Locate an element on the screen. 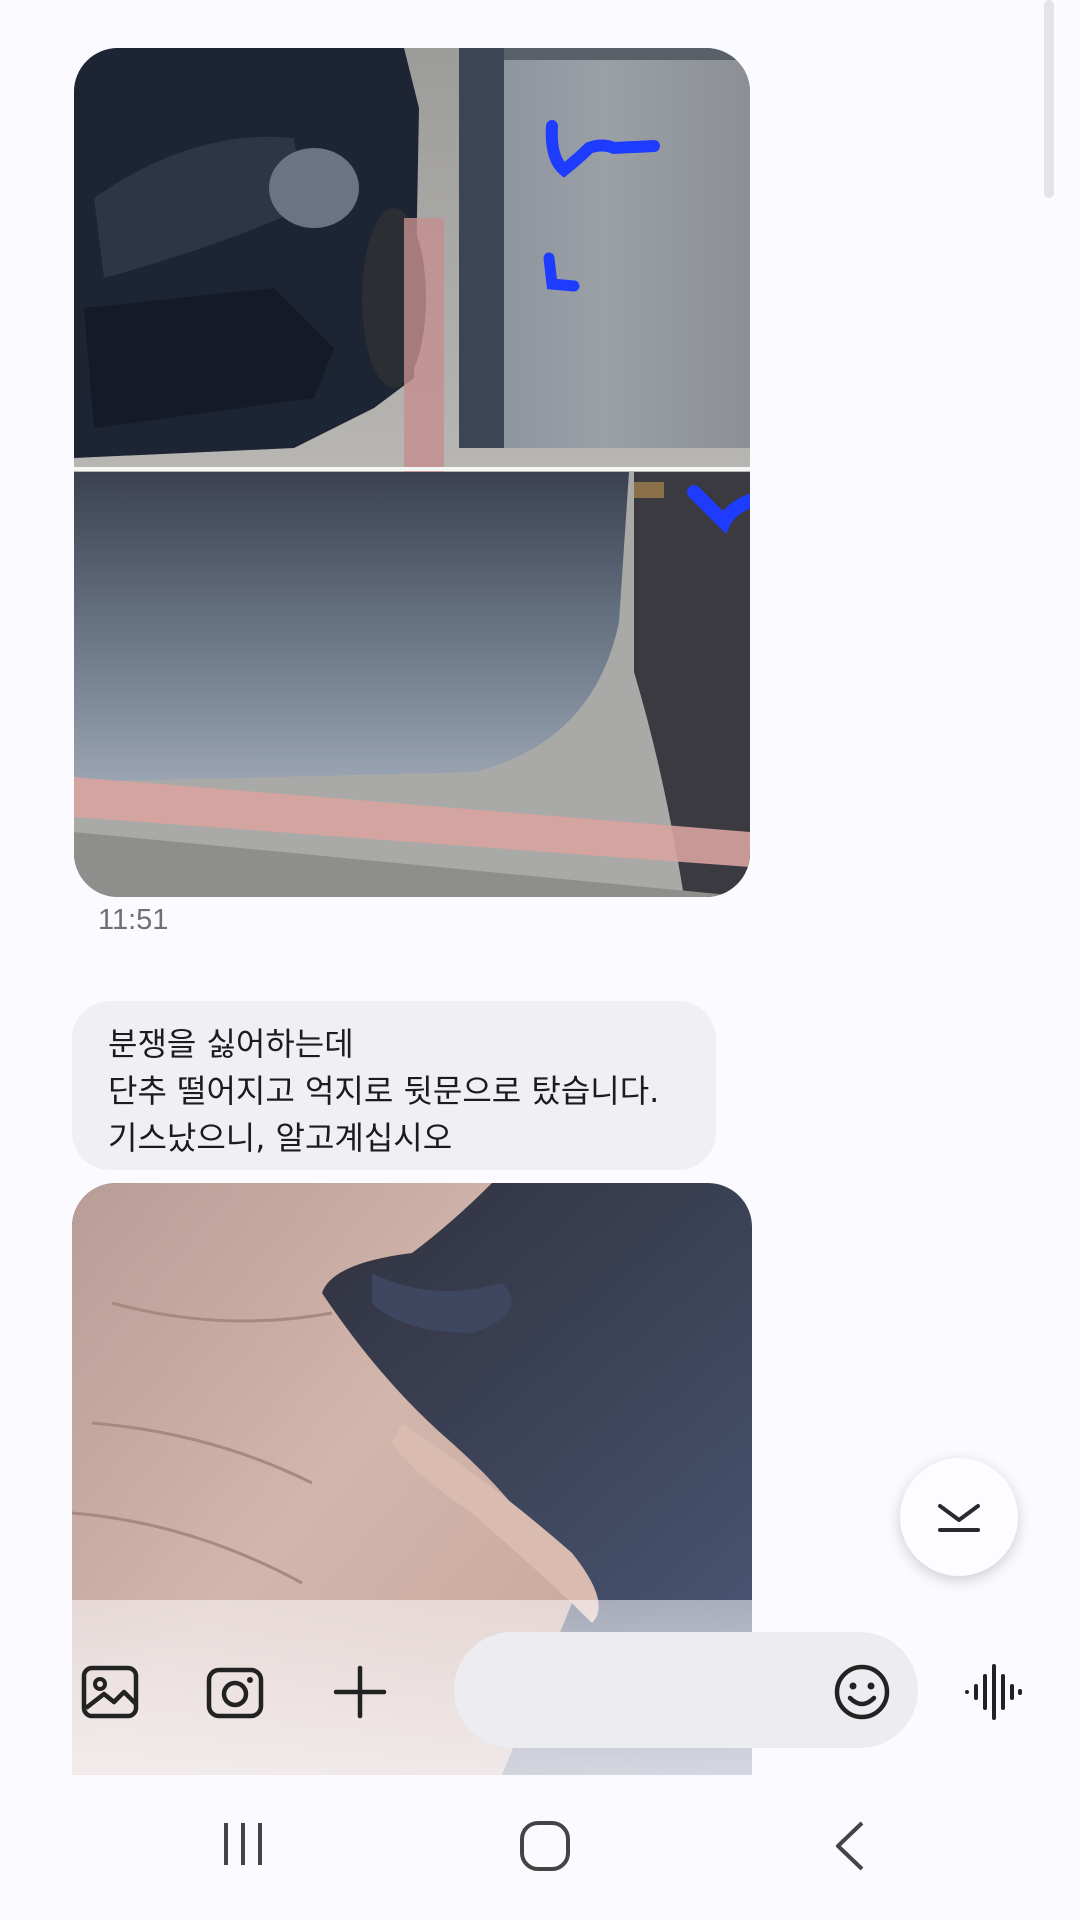  parking-photo-bottom is located at coordinates (412, 684).